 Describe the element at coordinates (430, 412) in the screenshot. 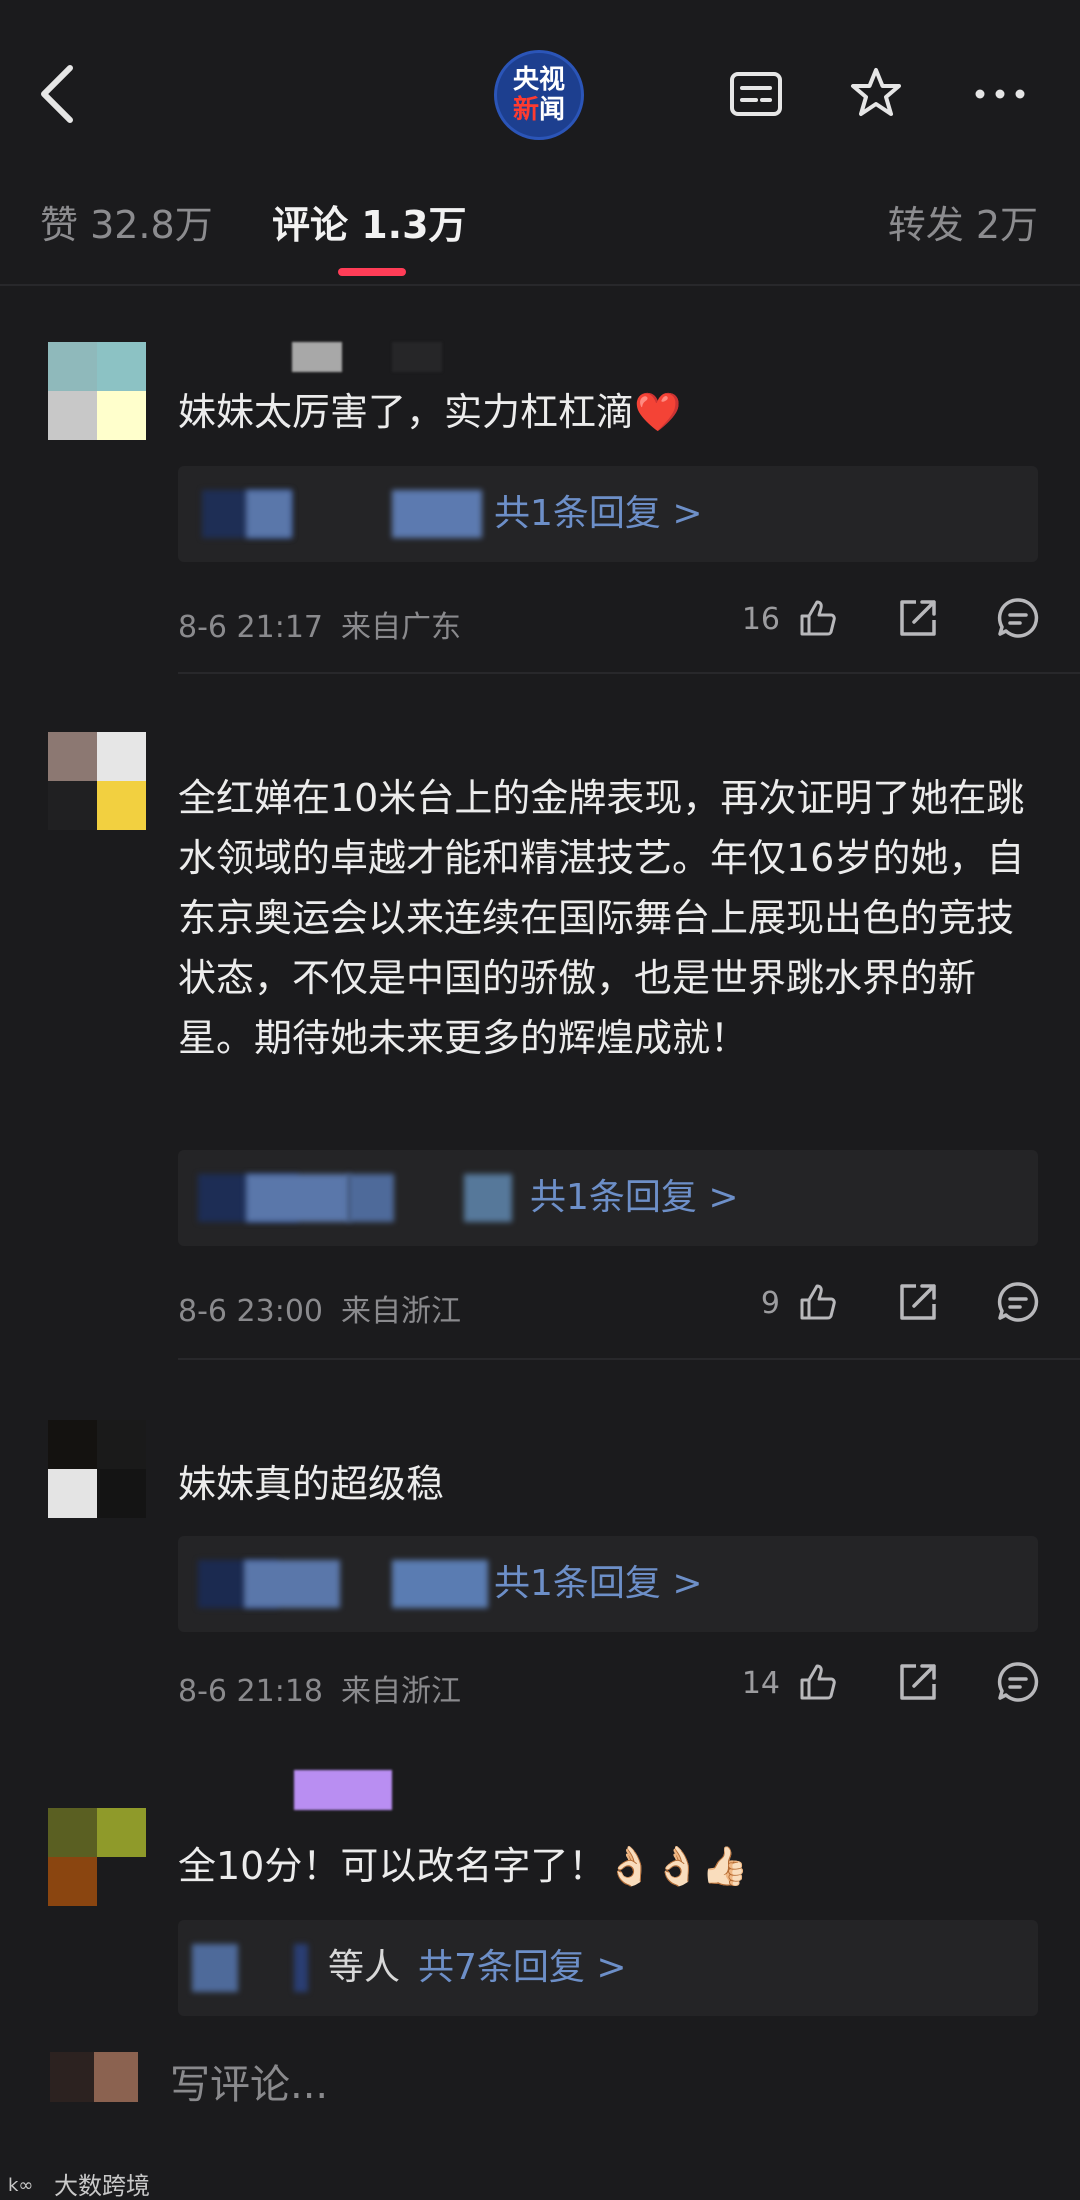

I see `comment-text: 妹妹太厉害了，实力杠杠滴❤️` at that location.